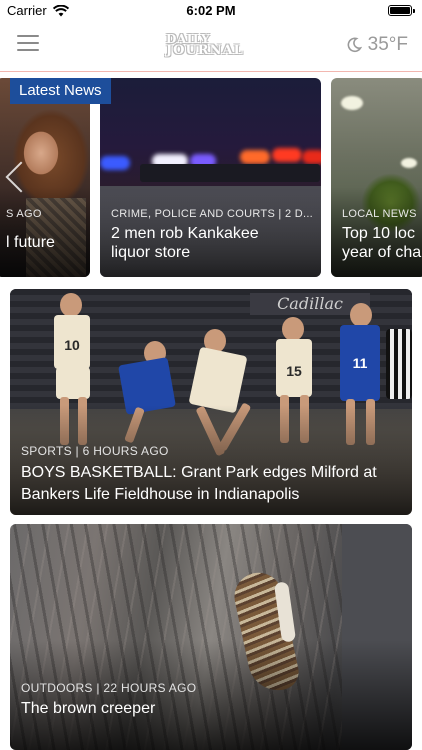 Image resolution: width=422 pixels, height=750 pixels. Describe the element at coordinates (294, 368) in the screenshot. I see `player: 15` at that location.